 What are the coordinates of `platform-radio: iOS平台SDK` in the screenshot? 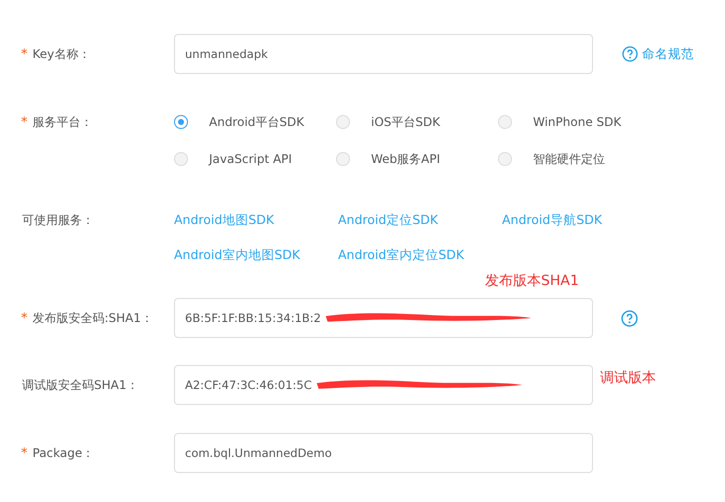 It's located at (417, 122).